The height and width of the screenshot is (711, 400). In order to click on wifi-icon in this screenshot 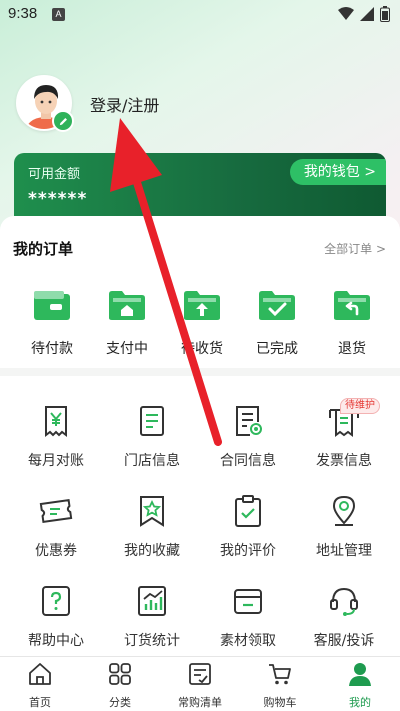, I will do `click(346, 13)`.